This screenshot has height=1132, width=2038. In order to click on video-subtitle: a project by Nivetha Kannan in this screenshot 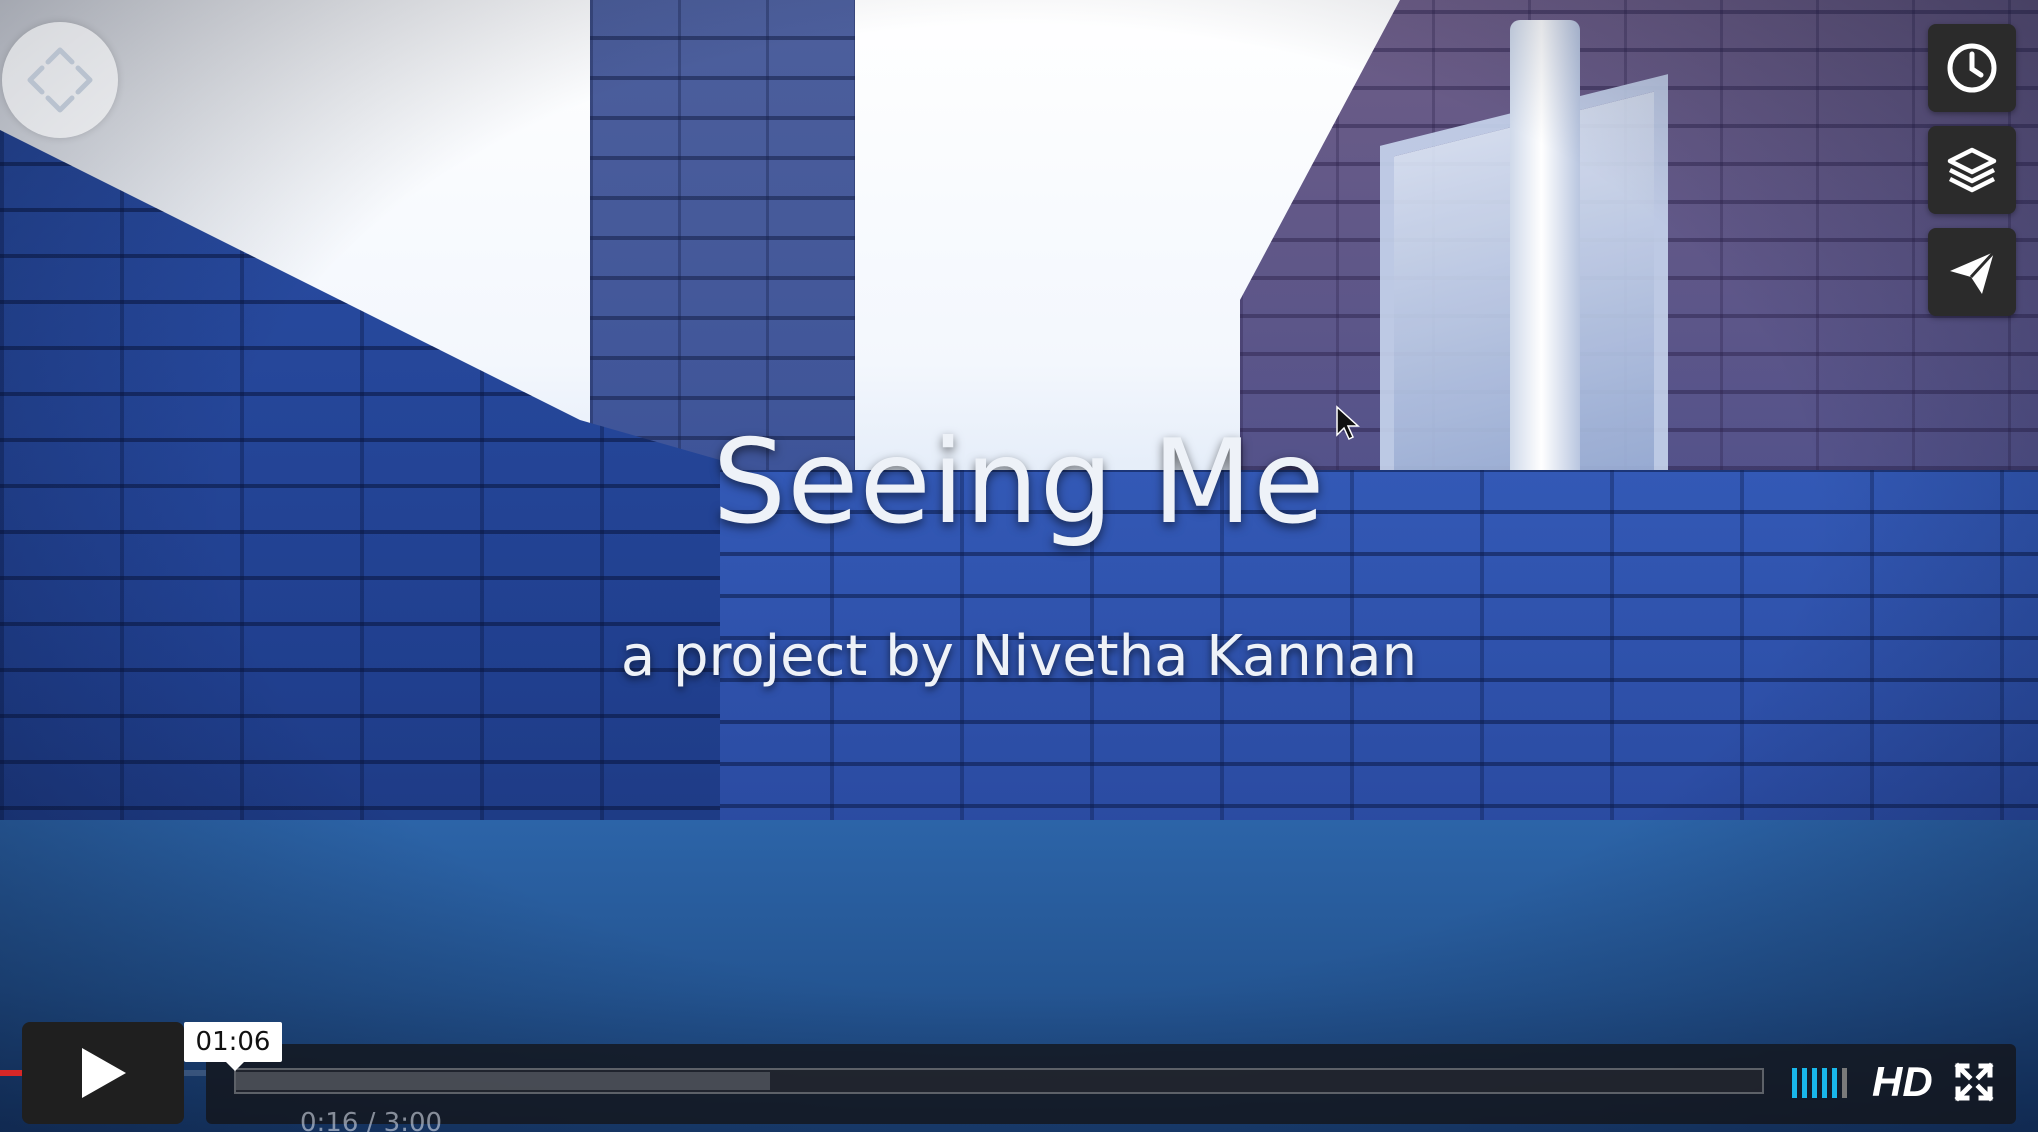, I will do `click(1019, 656)`.